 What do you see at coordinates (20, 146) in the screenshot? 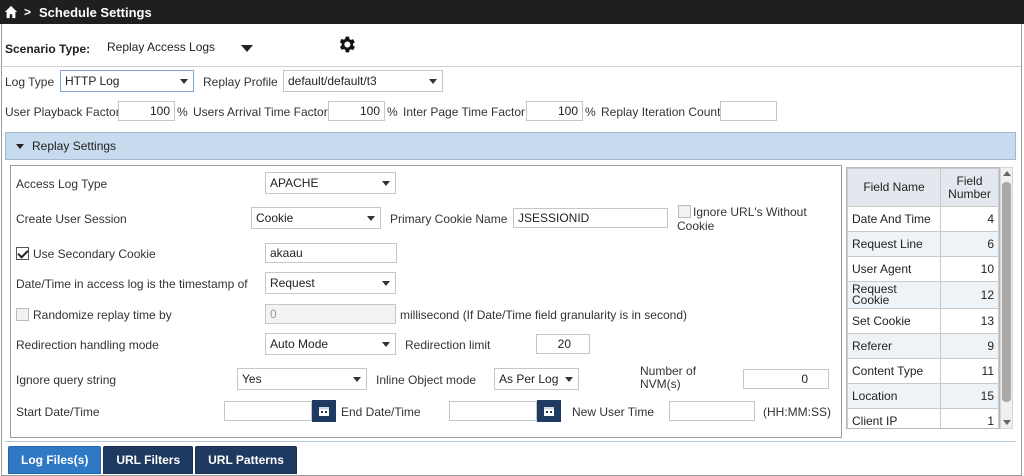
I see `collapse-caret-icon` at bounding box center [20, 146].